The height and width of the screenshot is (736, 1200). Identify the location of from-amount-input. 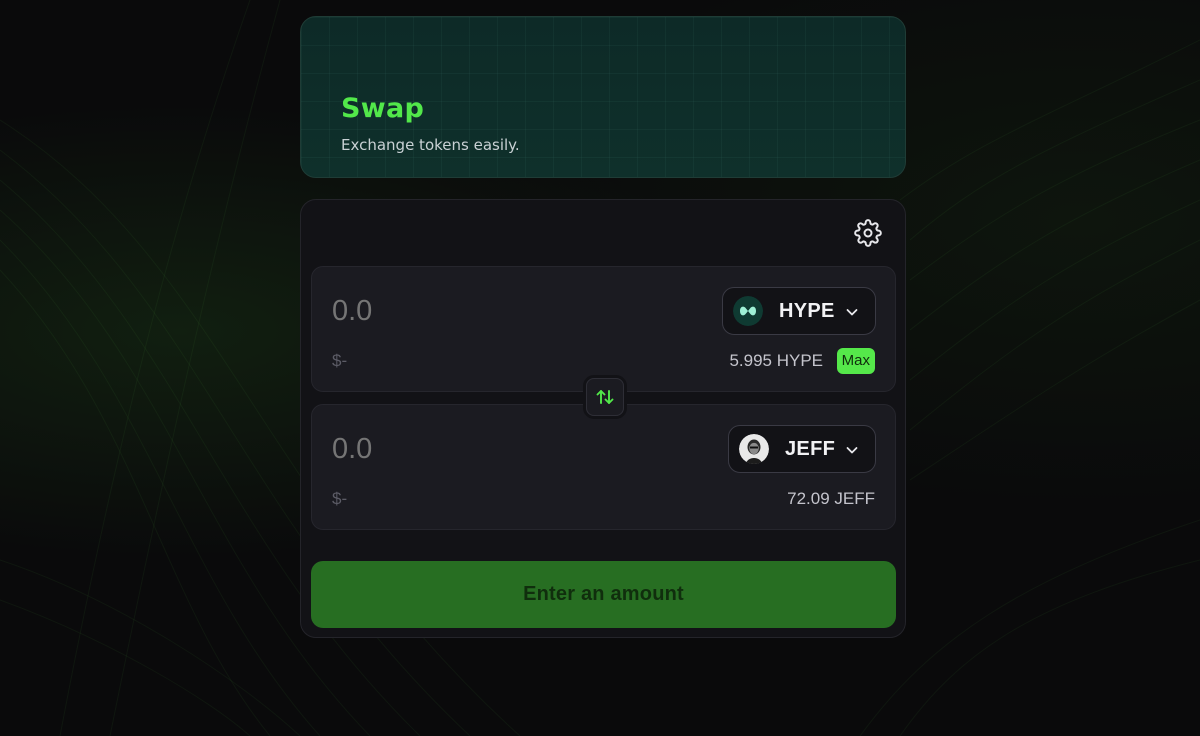
(482, 311).